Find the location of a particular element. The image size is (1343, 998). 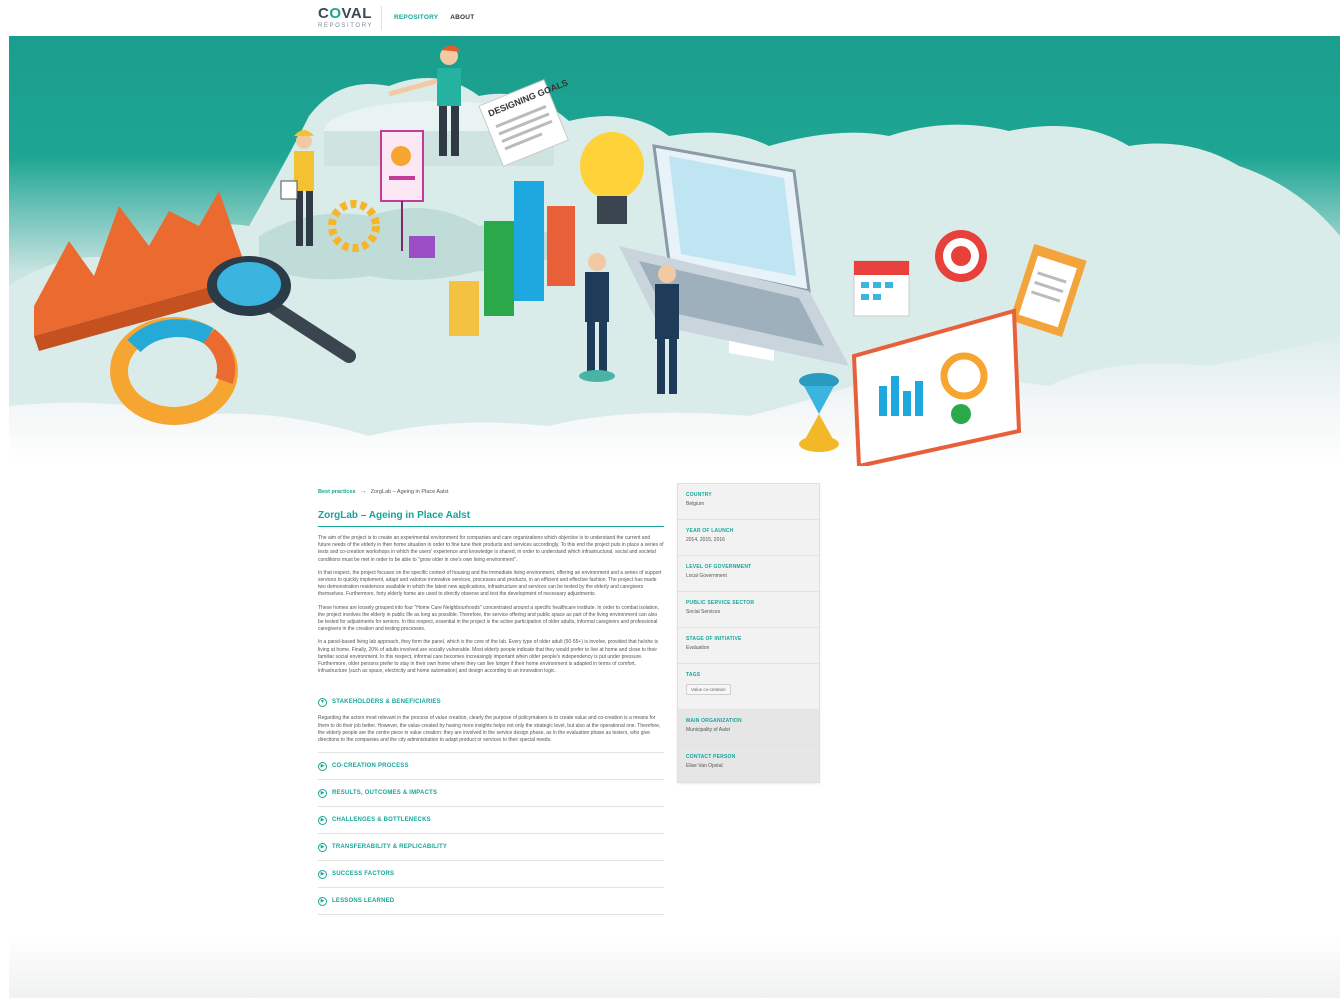

accordion-header-stakeholders: ▼ STAKEHOLDERS & BENEFICIARIES is located at coordinates (491, 702).